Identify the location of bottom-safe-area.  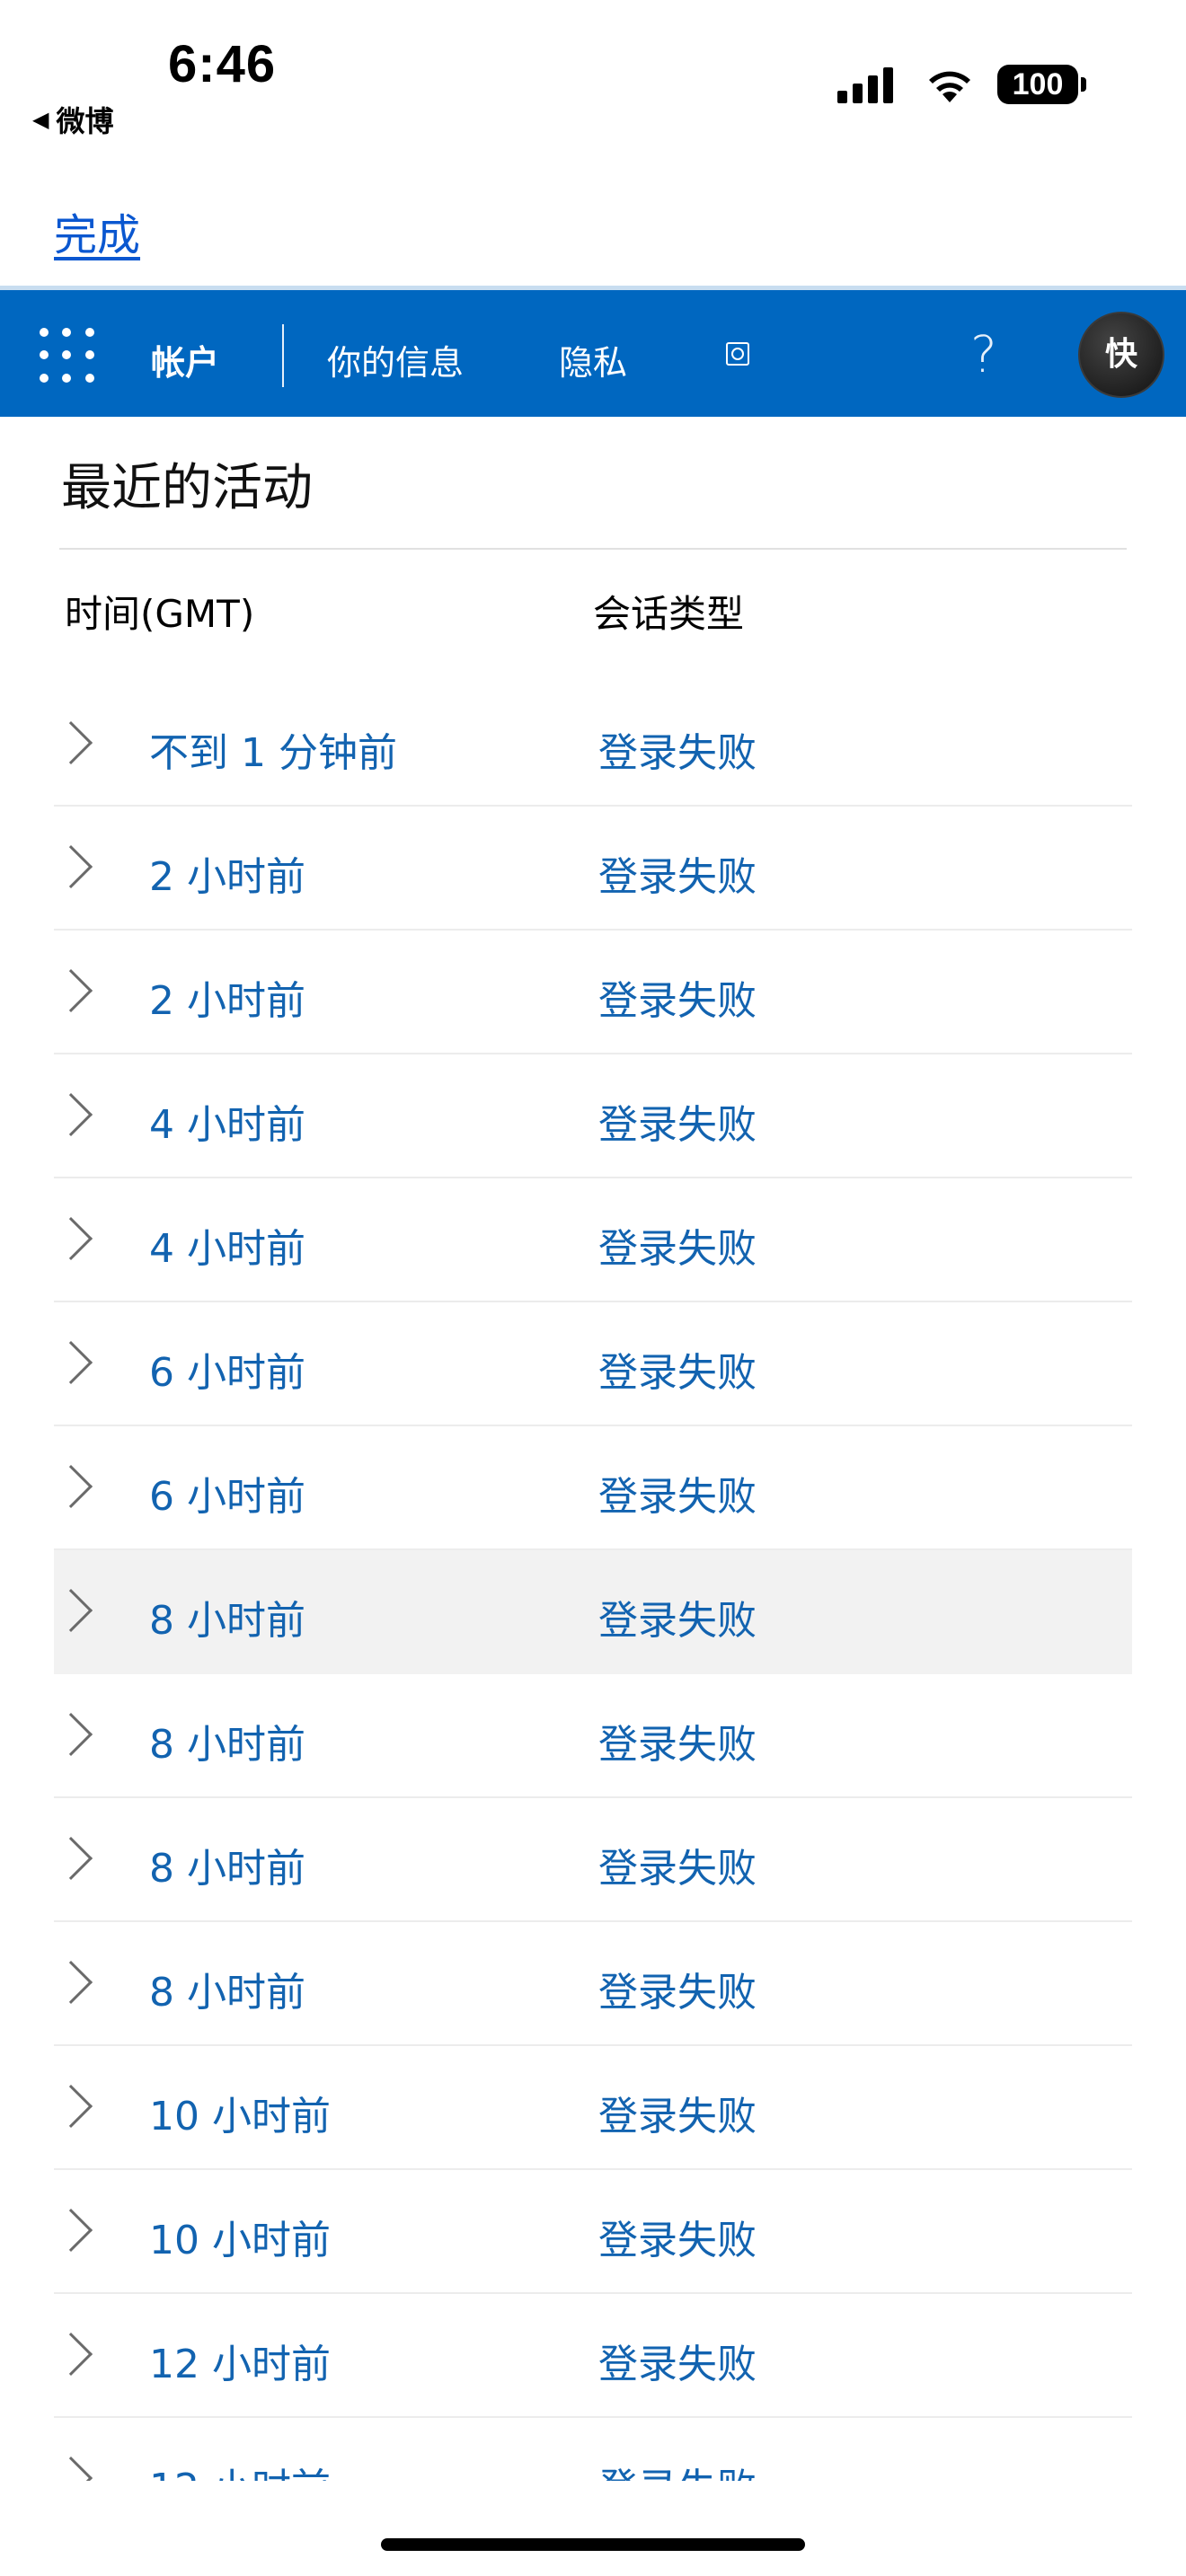
(593, 2528).